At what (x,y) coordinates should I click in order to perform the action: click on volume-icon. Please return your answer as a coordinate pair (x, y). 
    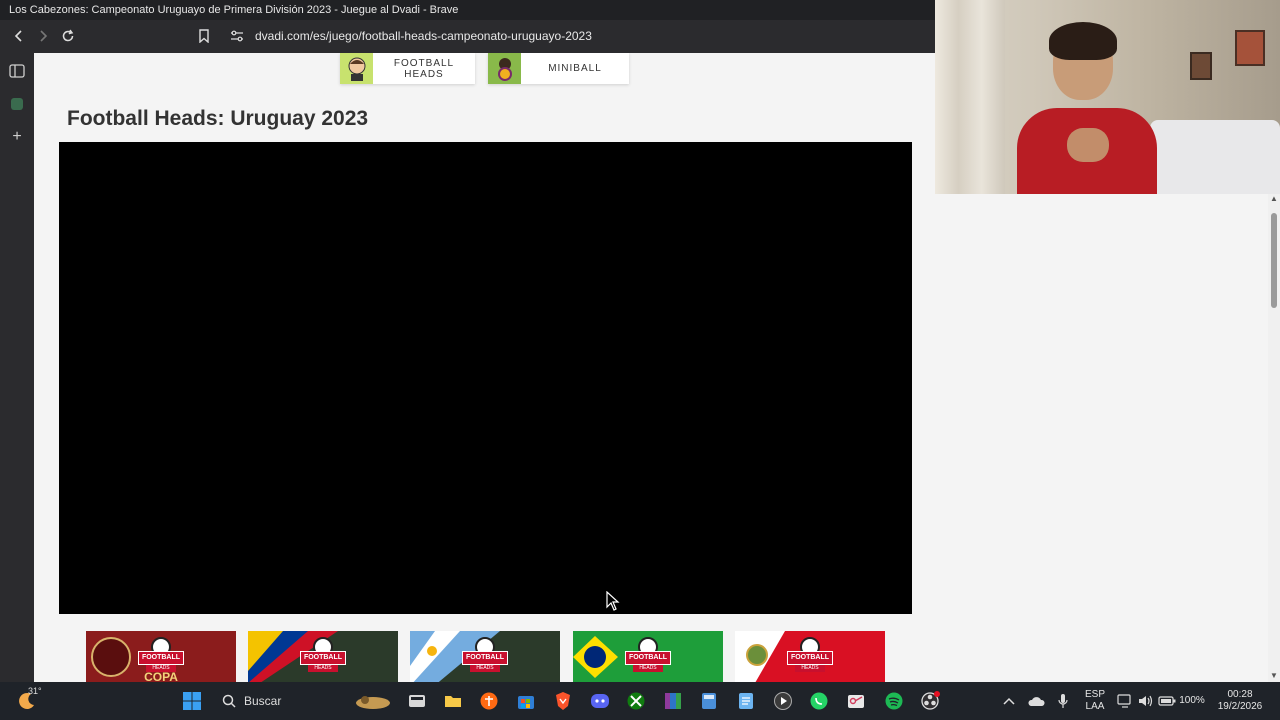
    Looking at the image, I should click on (1146, 701).